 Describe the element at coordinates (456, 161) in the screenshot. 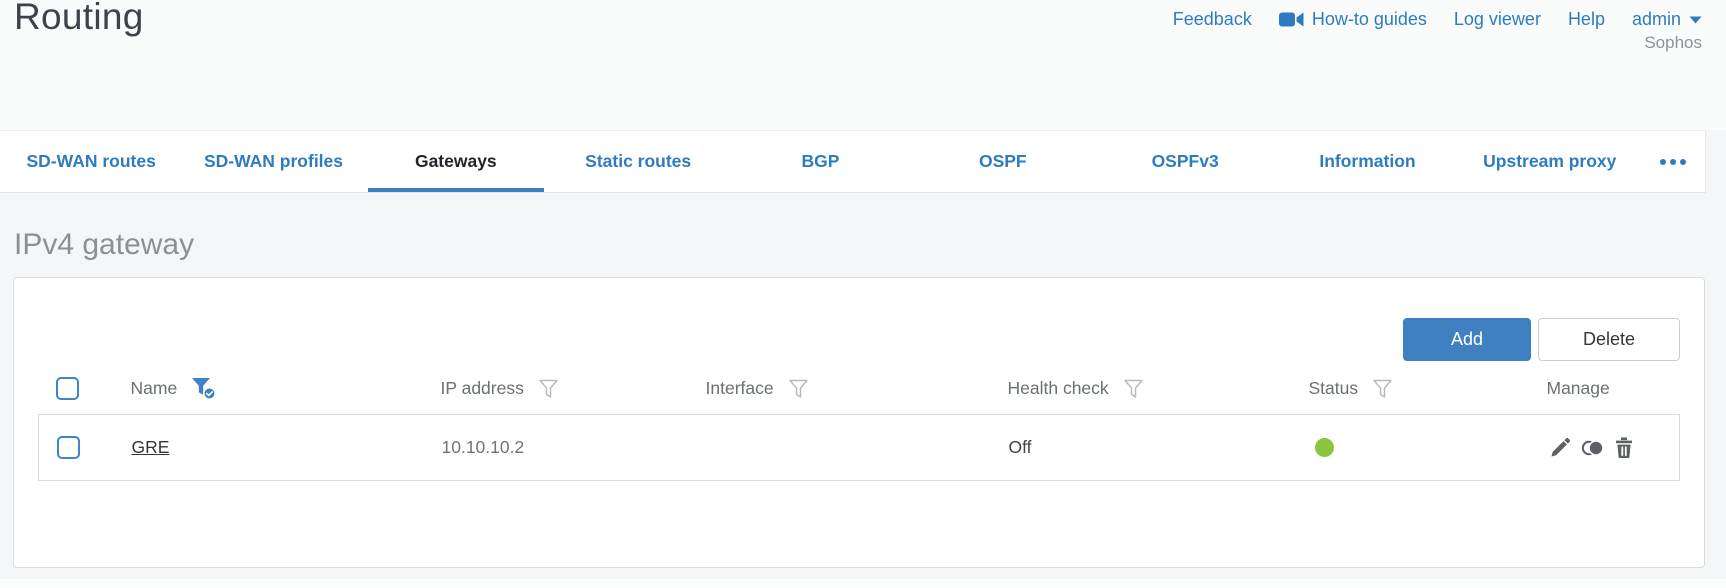

I see `tab-gateways: Gateways` at that location.